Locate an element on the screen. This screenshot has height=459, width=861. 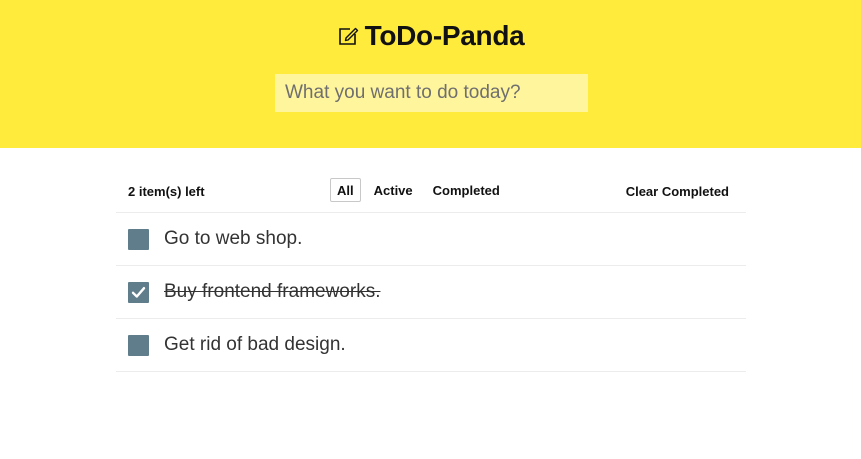
title-row: ToDo-Panda is located at coordinates (430, 36).